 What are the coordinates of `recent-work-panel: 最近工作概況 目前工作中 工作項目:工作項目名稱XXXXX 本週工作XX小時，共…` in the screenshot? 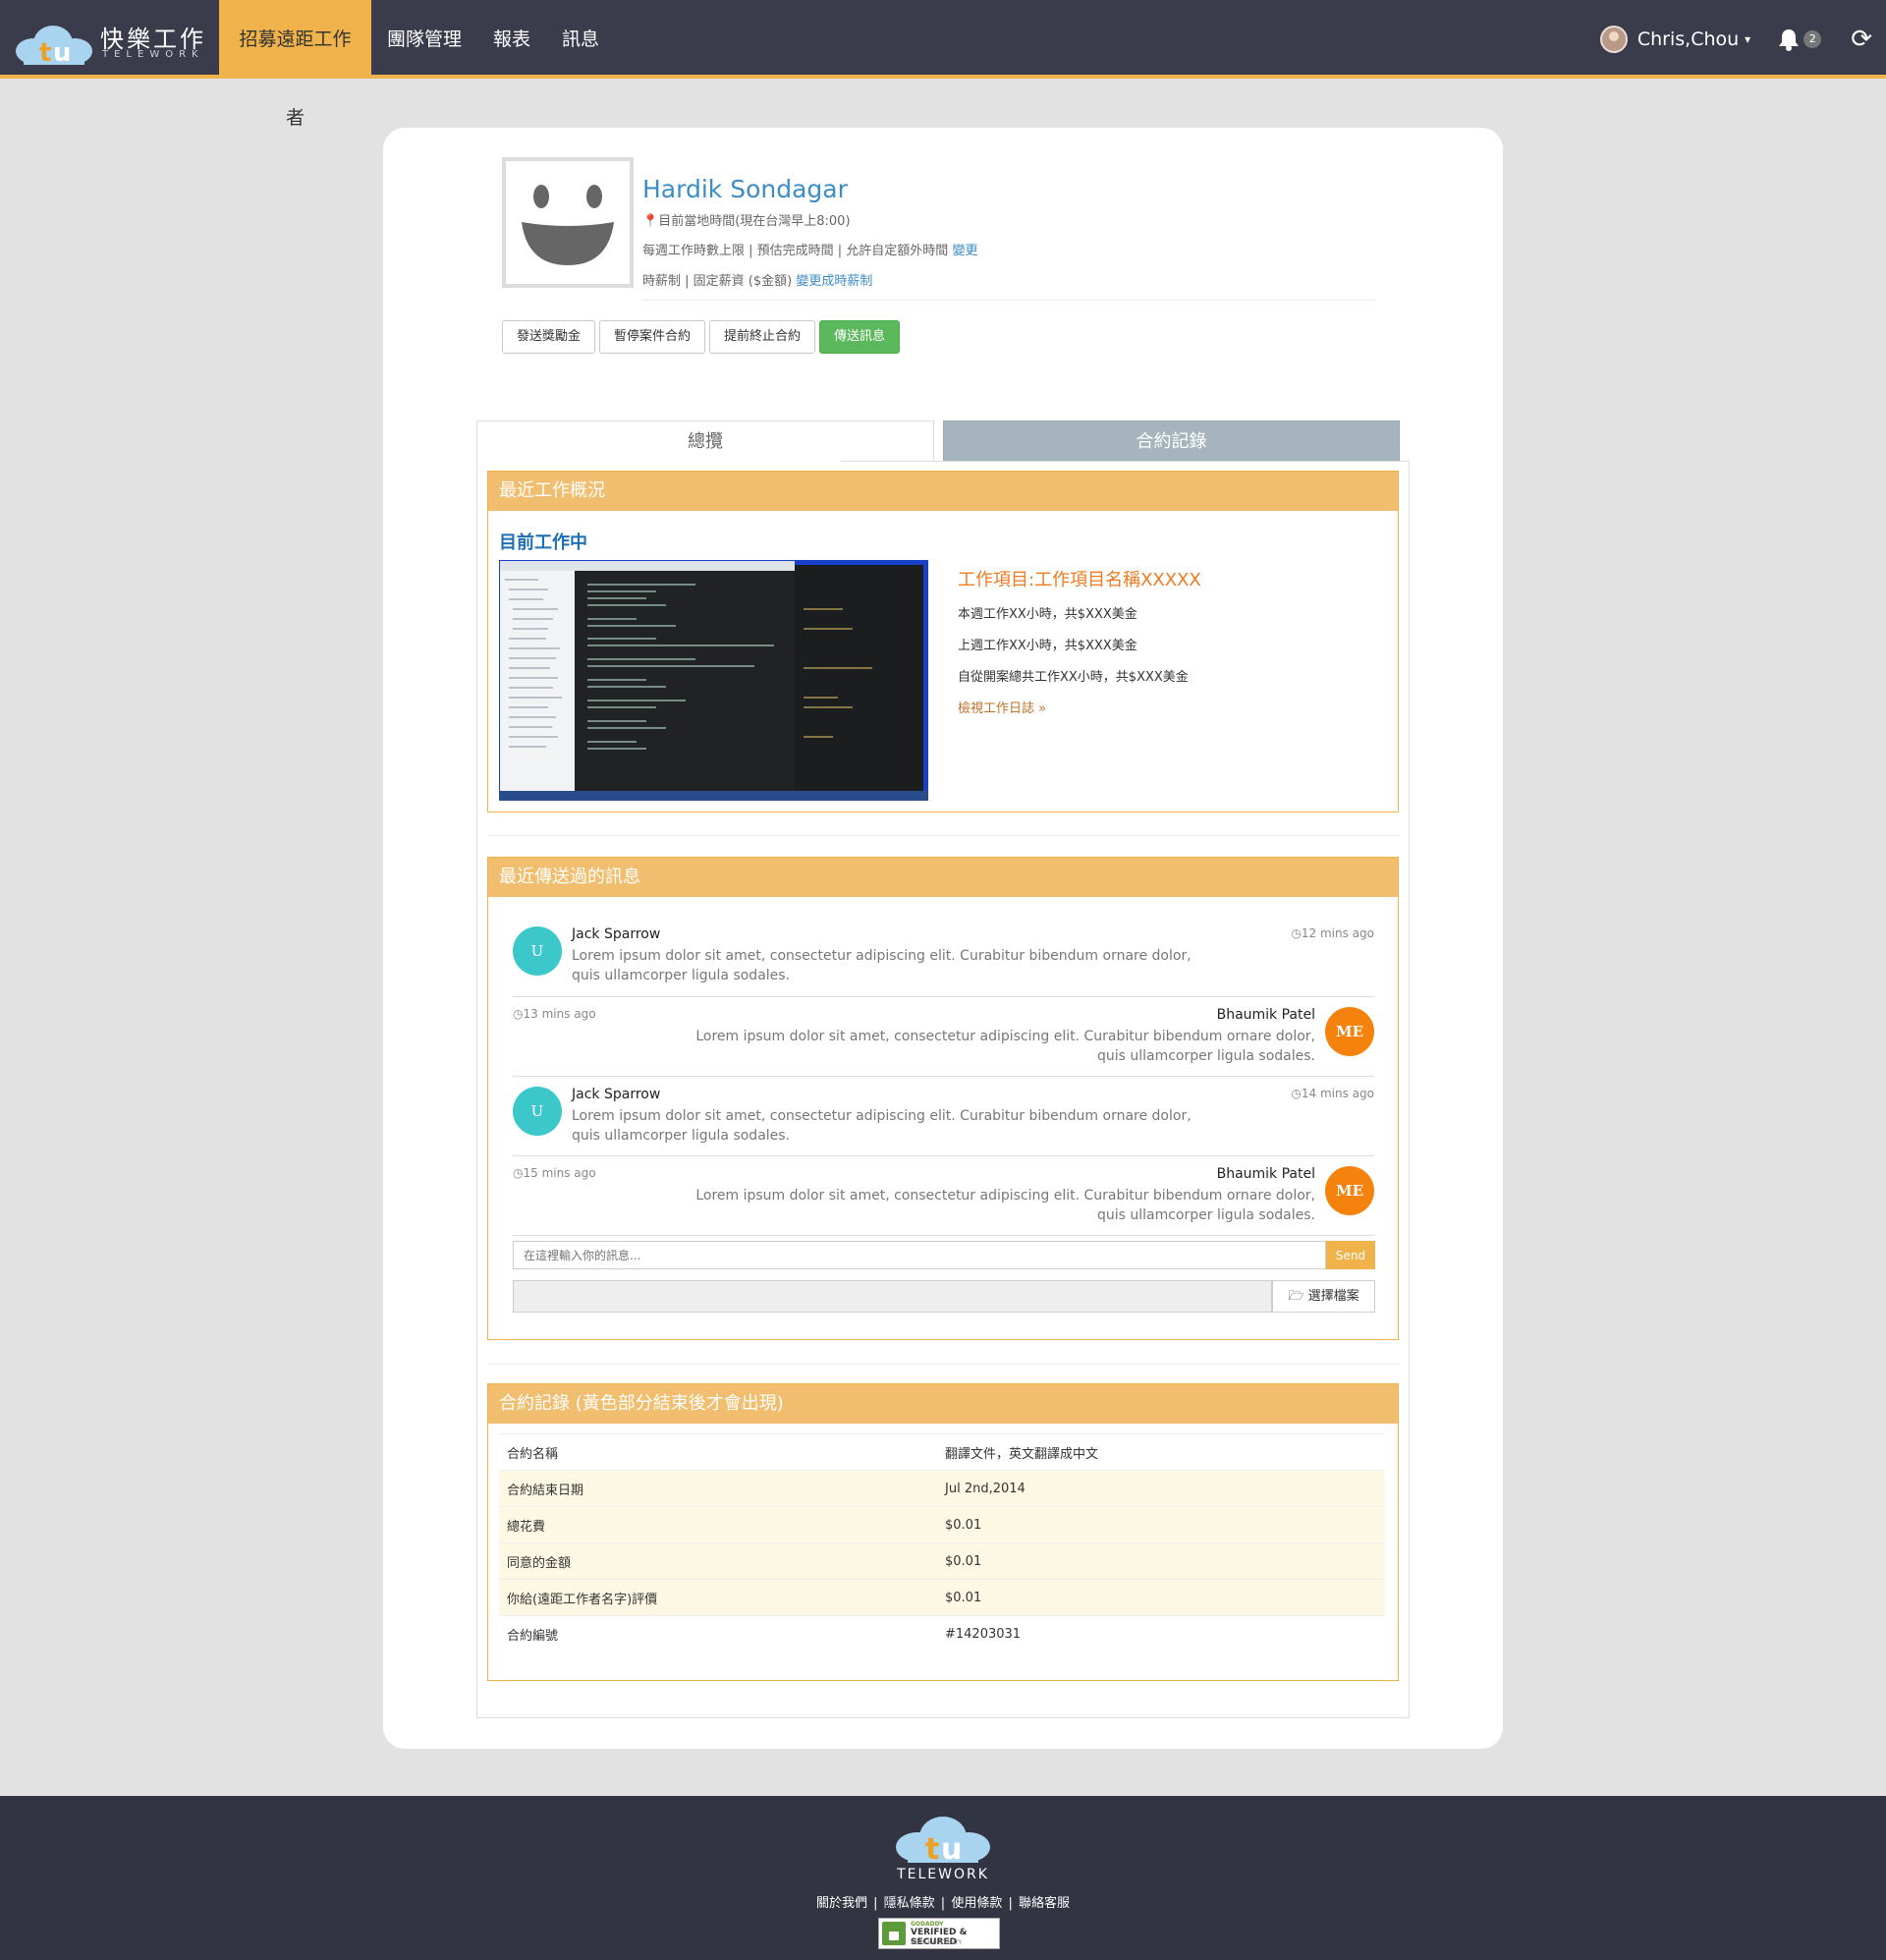 It's located at (943, 641).